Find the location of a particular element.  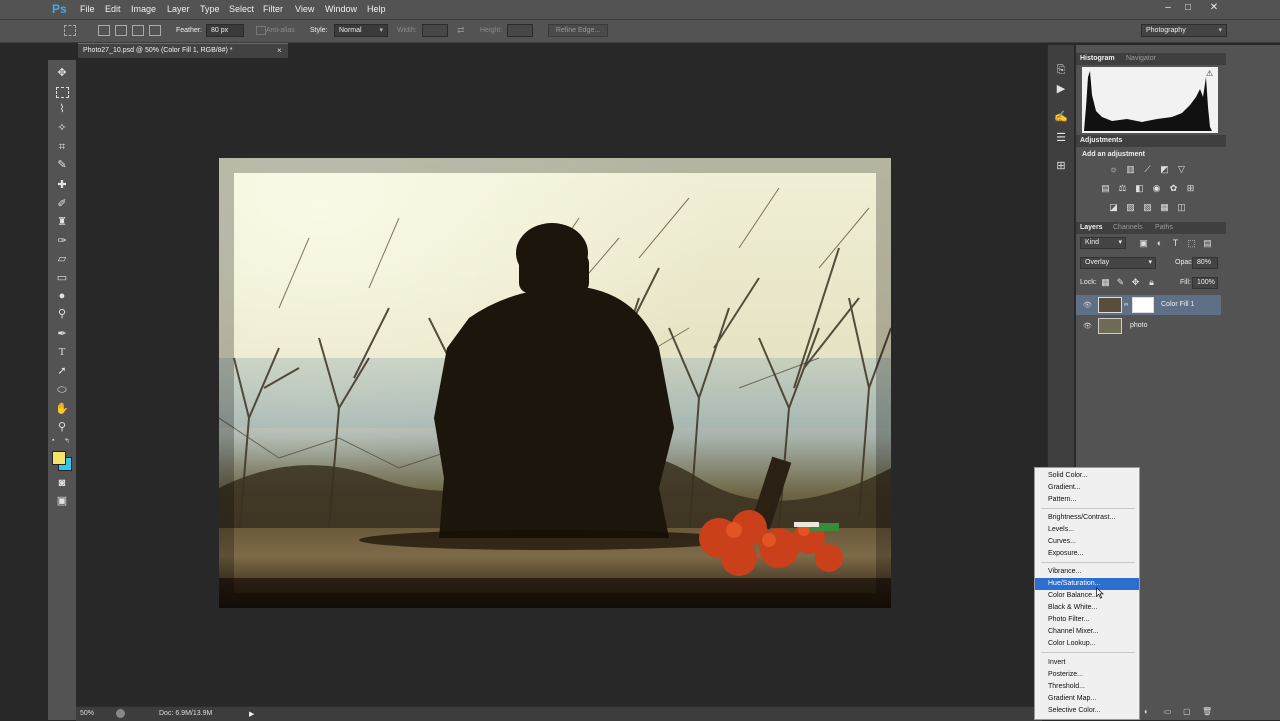

antialias-checkbox is located at coordinates (261, 30).